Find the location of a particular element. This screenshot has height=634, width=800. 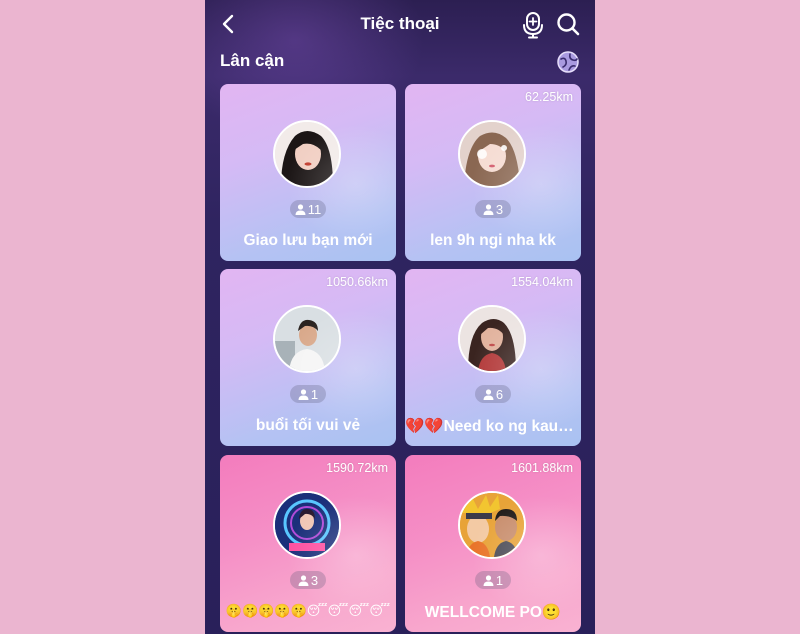

room-card: 1590.72km 3 🤫🤫🤫🤫🤫😴😴😴😴 is located at coordinates (308, 543).